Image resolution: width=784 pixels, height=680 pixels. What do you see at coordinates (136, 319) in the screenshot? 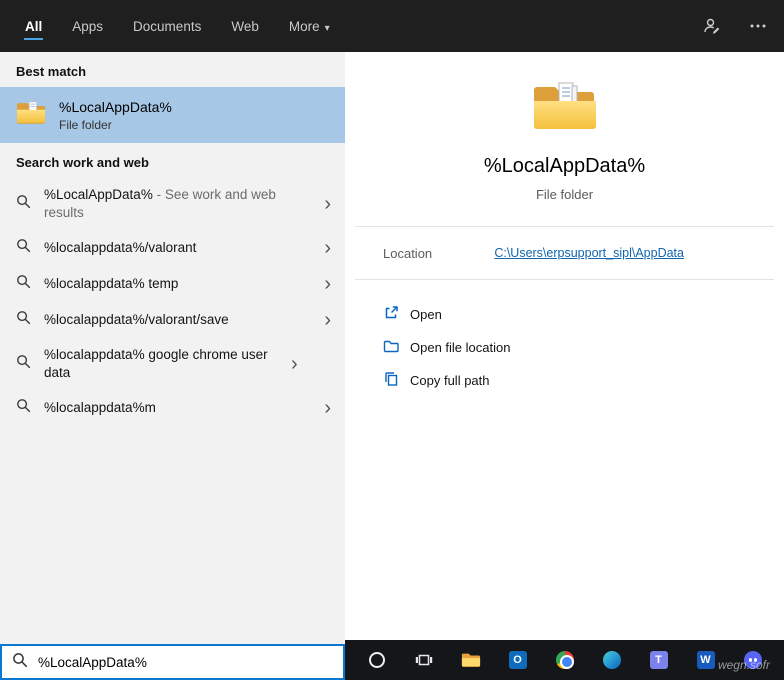
I see `suggestion-text: %localappdata%/valorant/save` at bounding box center [136, 319].